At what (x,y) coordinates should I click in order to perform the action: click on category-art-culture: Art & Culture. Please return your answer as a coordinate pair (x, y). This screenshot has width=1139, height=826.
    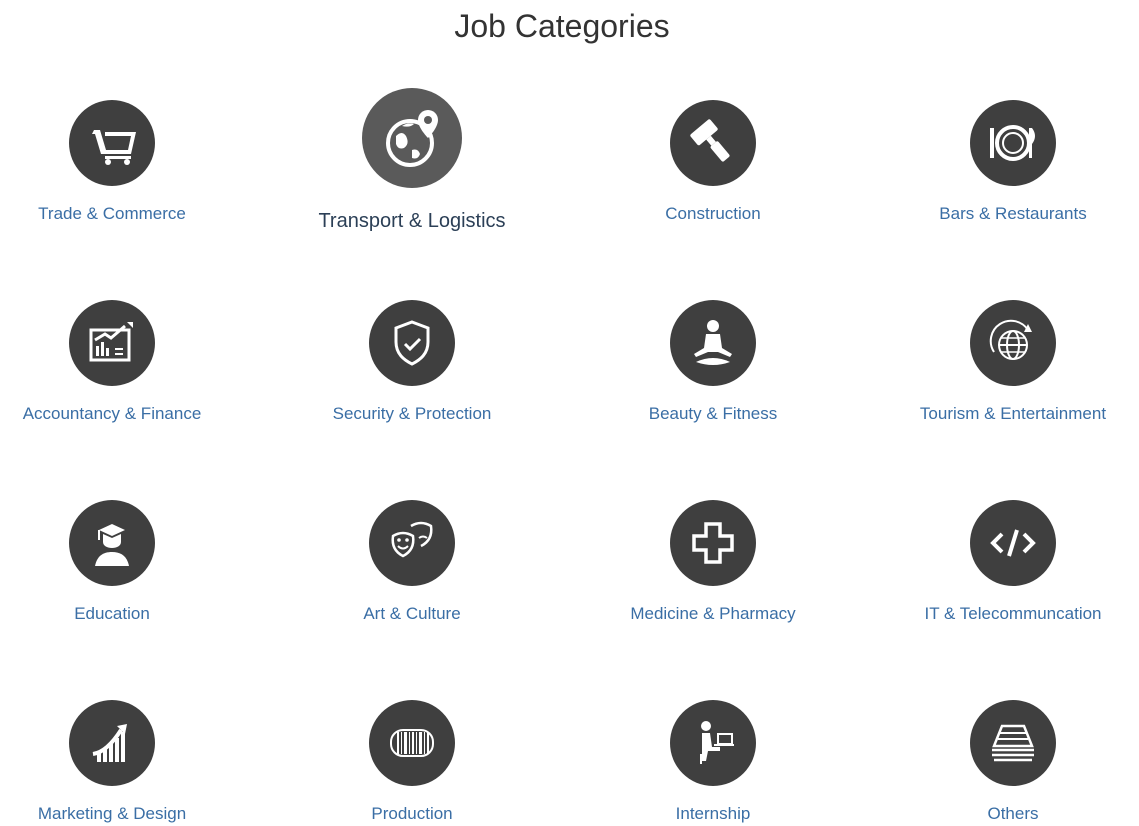
    Looking at the image, I should click on (412, 562).